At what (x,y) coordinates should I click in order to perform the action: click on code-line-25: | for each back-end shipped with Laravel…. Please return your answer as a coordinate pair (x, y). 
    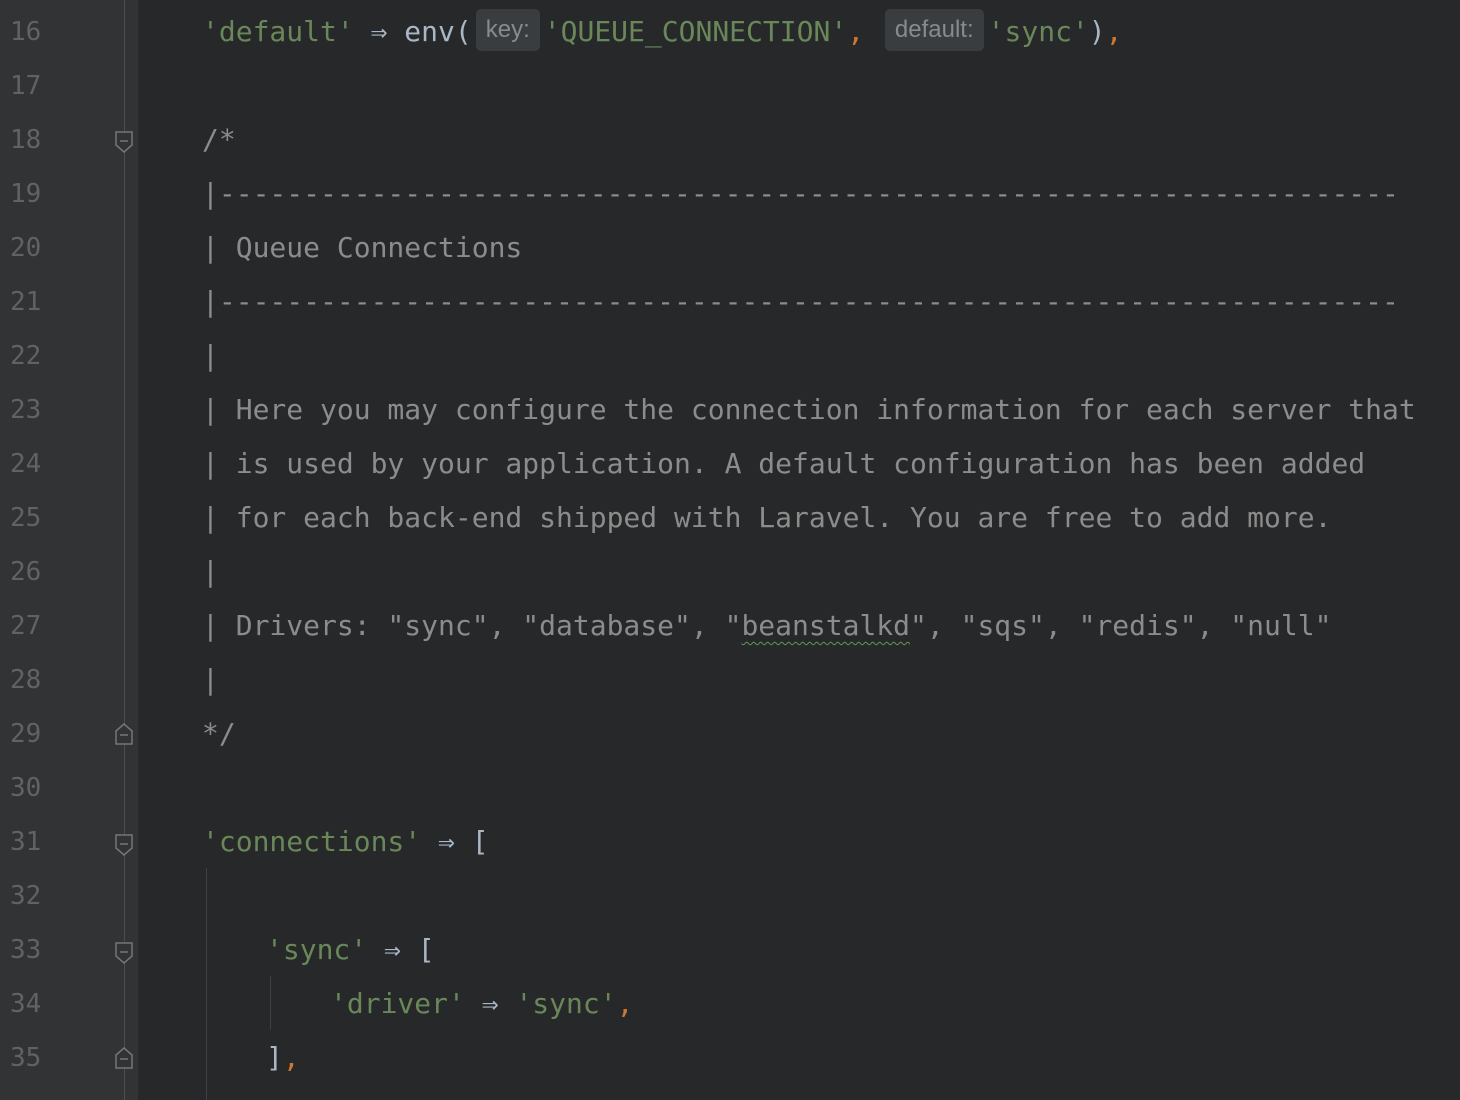
    Looking at the image, I should click on (766, 518).